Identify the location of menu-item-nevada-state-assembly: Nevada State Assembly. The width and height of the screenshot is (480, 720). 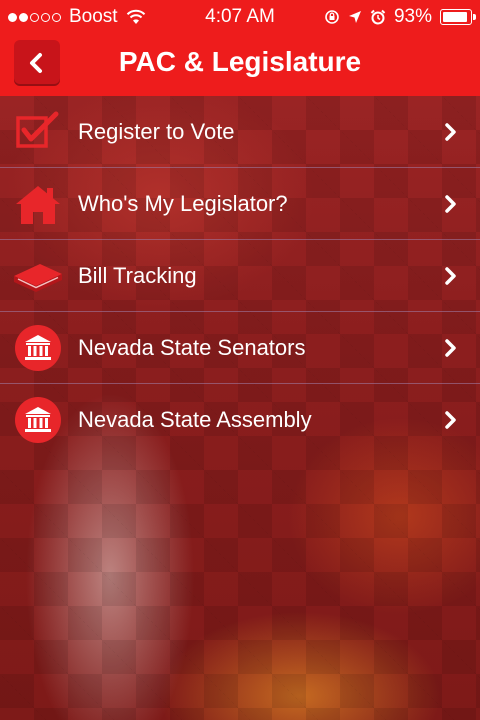
(240, 420).